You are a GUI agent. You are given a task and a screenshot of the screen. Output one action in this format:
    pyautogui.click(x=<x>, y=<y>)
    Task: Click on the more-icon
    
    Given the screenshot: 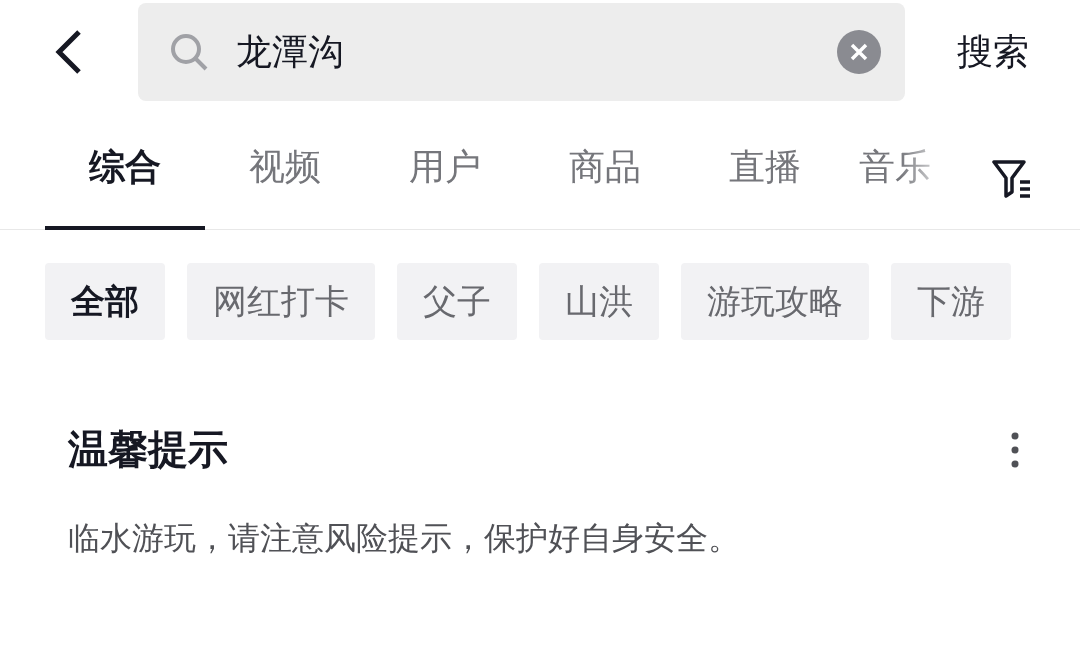 What is the action you would take?
    pyautogui.click(x=1015, y=449)
    